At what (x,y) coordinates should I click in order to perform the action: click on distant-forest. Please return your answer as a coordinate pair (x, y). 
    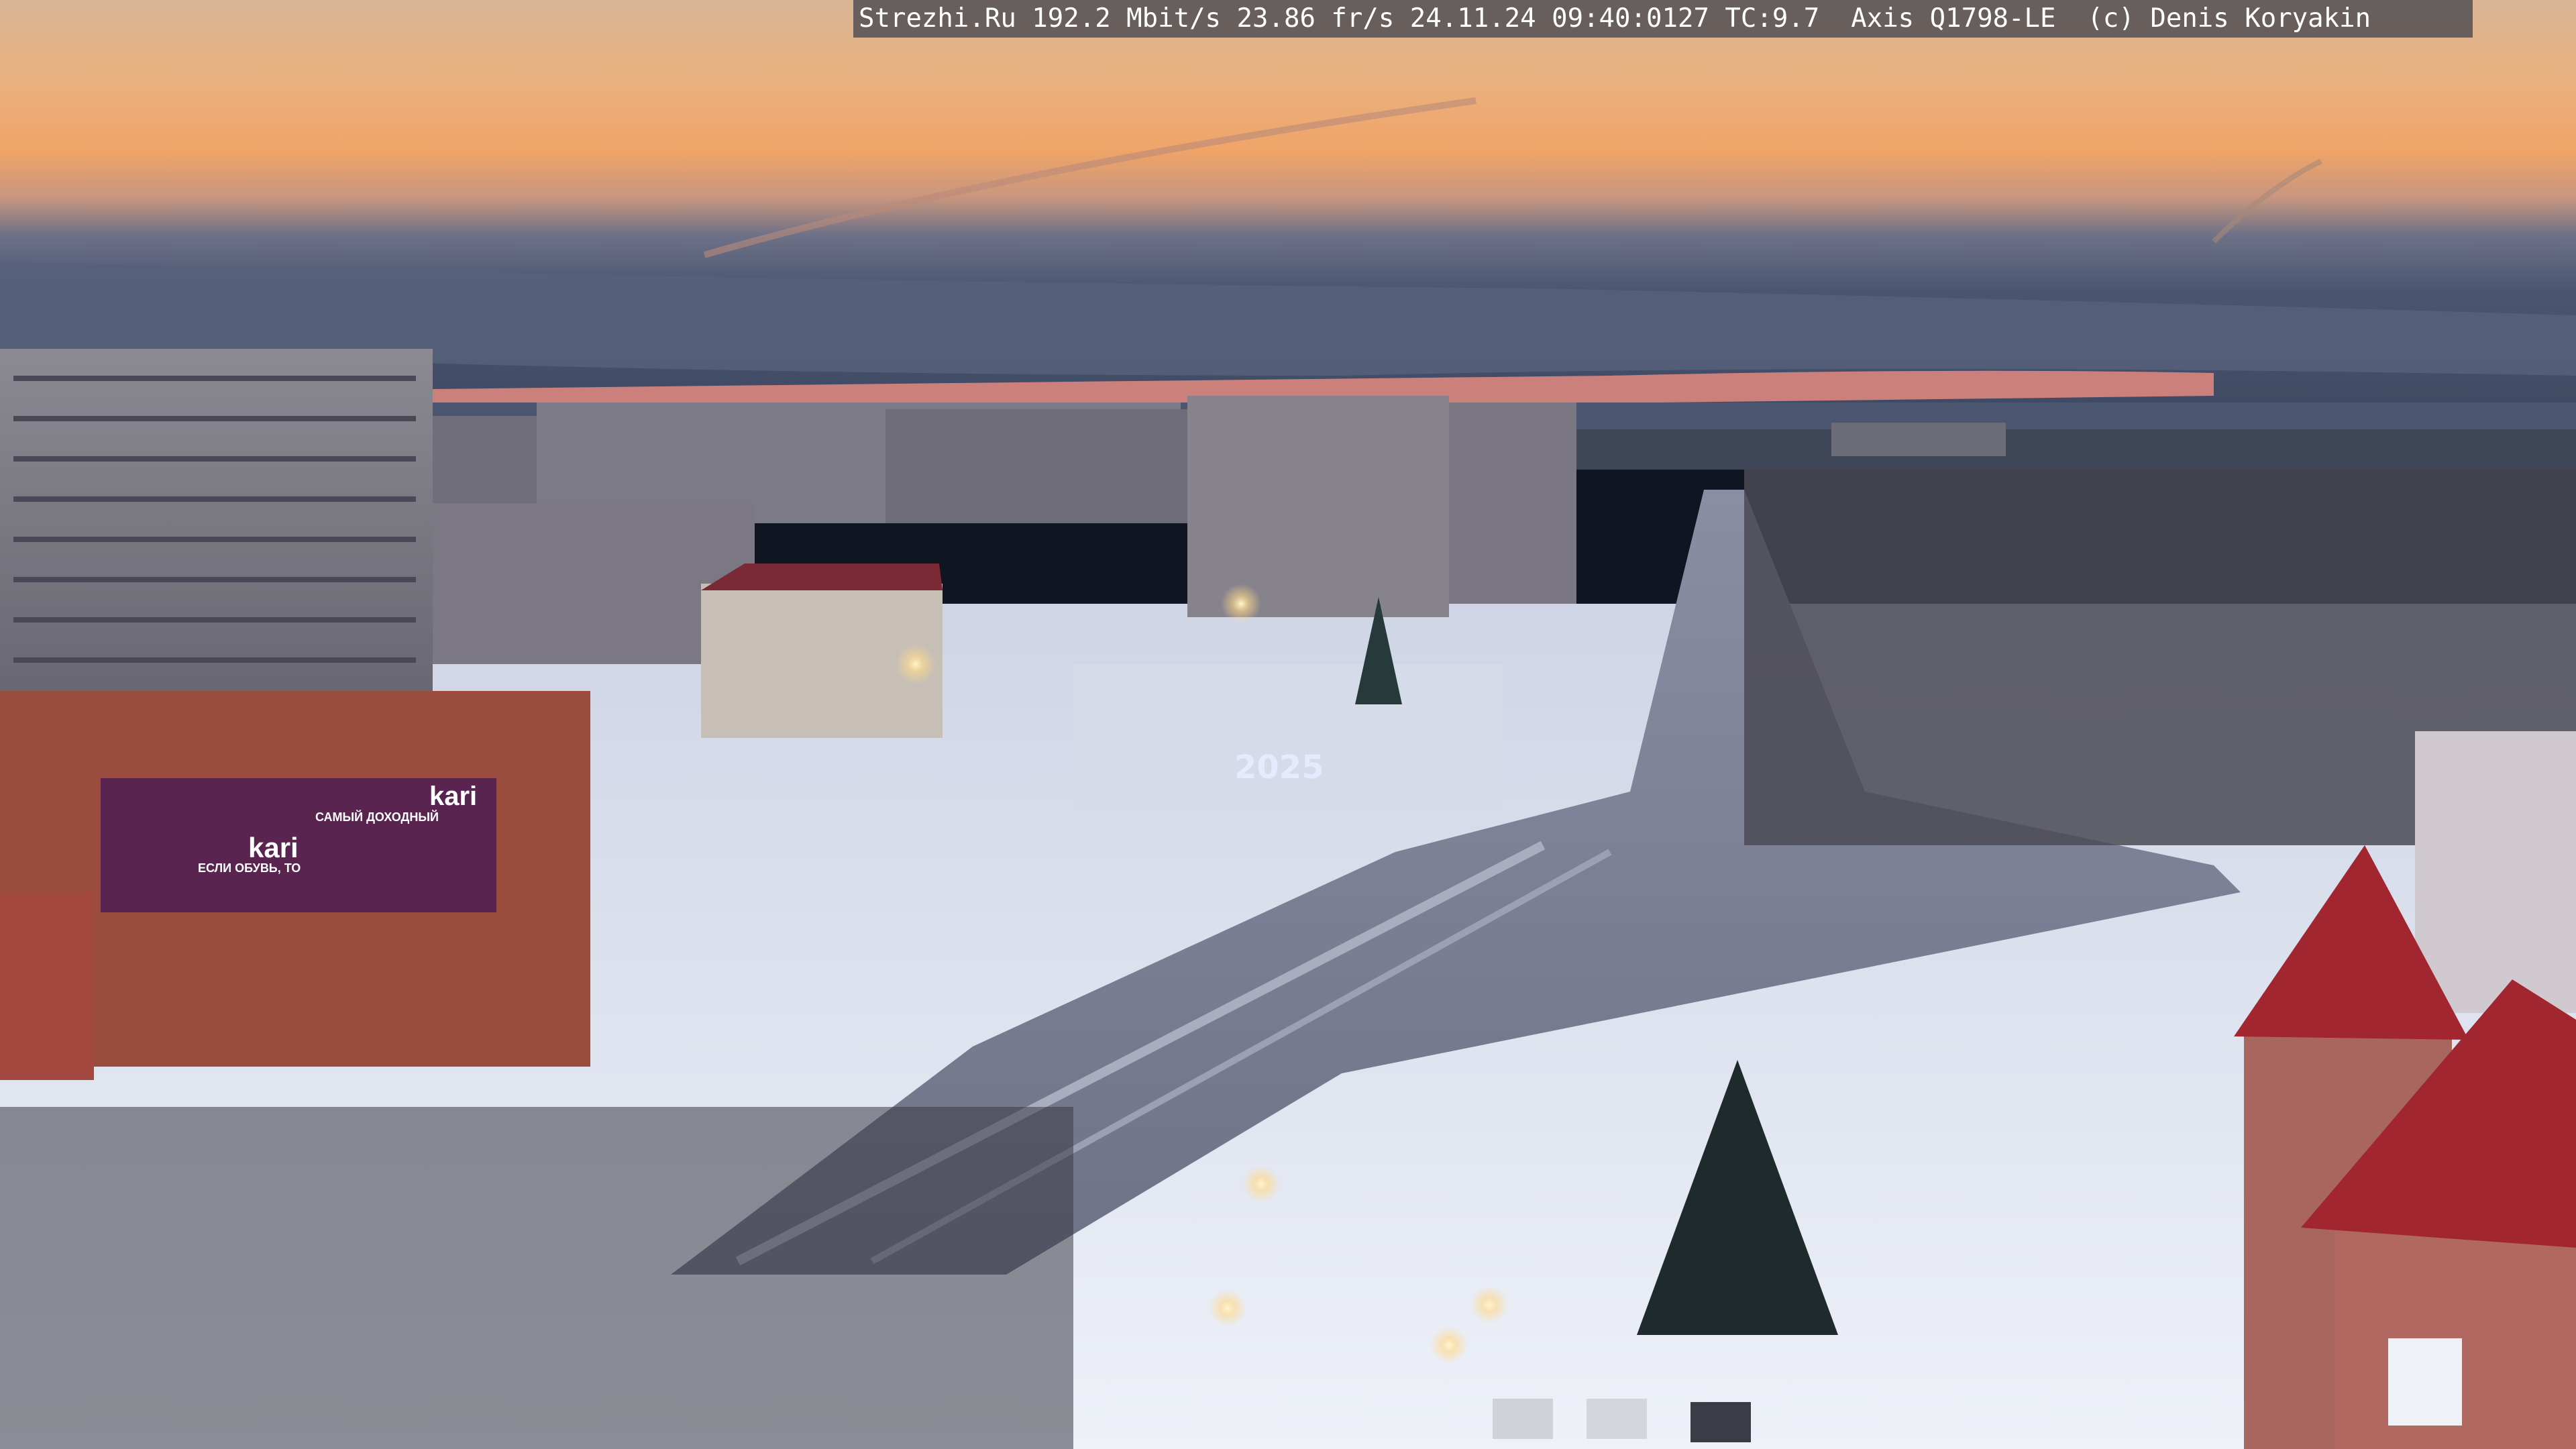
    Looking at the image, I should click on (2076, 449).